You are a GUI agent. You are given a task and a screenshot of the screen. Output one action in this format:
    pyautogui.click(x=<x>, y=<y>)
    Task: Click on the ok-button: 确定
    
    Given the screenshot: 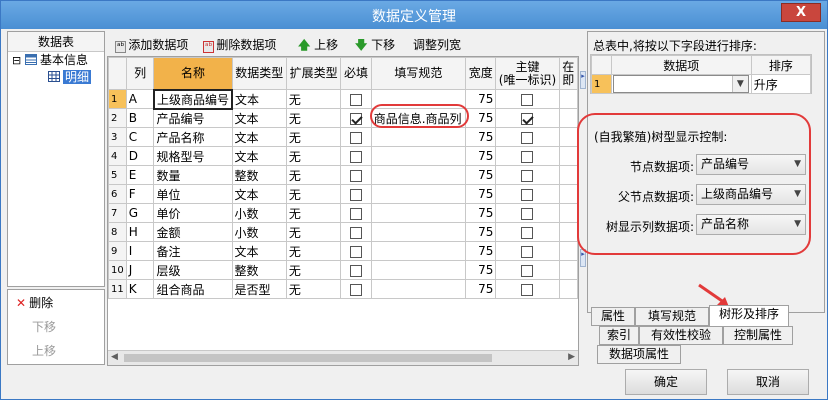 What is the action you would take?
    pyautogui.click(x=666, y=382)
    